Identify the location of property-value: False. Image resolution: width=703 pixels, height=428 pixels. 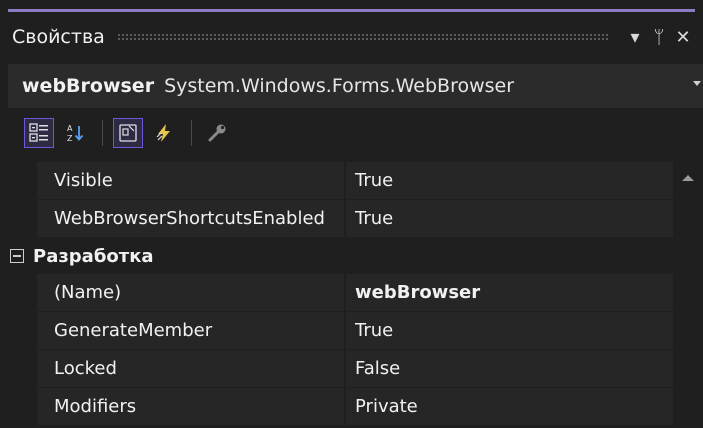
(509, 369).